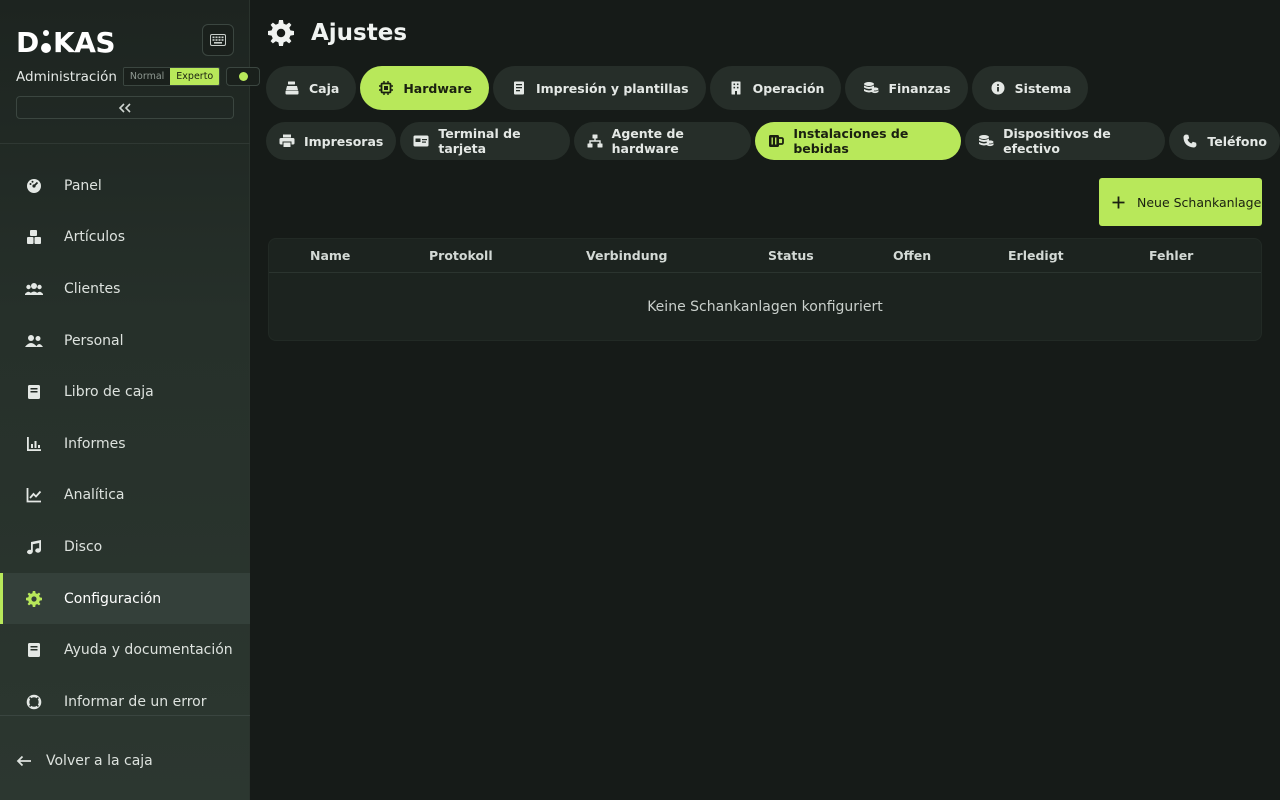 The height and width of the screenshot is (800, 1280). What do you see at coordinates (125, 143) in the screenshot?
I see `sidebar-divider` at bounding box center [125, 143].